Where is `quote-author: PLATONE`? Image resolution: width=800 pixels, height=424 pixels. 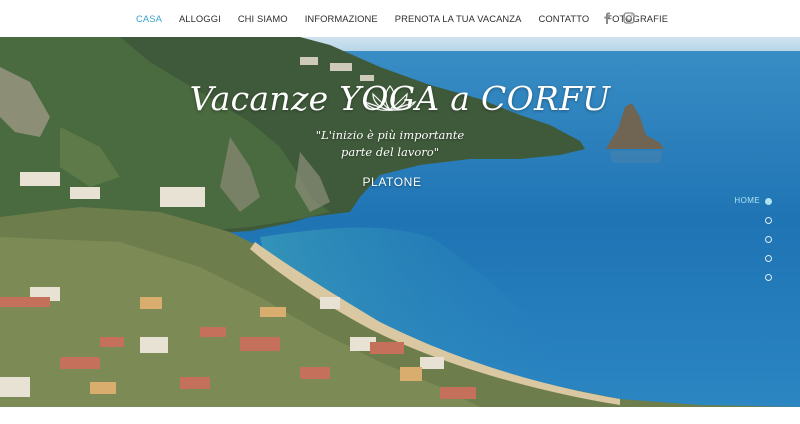
quote-author: PLATONE is located at coordinates (392, 182).